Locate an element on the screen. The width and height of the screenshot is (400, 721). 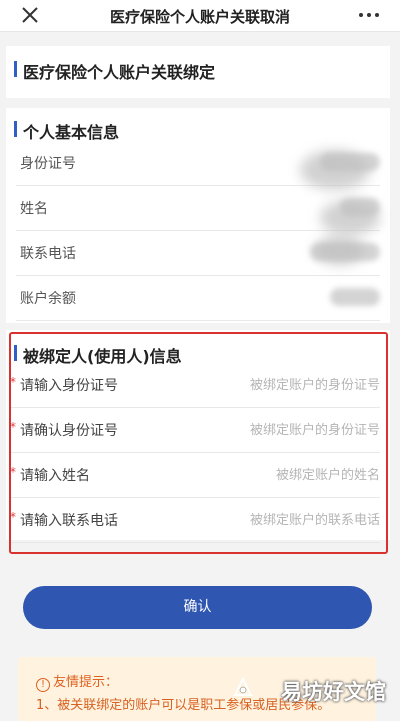
header-card: 医疗保险个人账户关联绑定 is located at coordinates (198, 72).